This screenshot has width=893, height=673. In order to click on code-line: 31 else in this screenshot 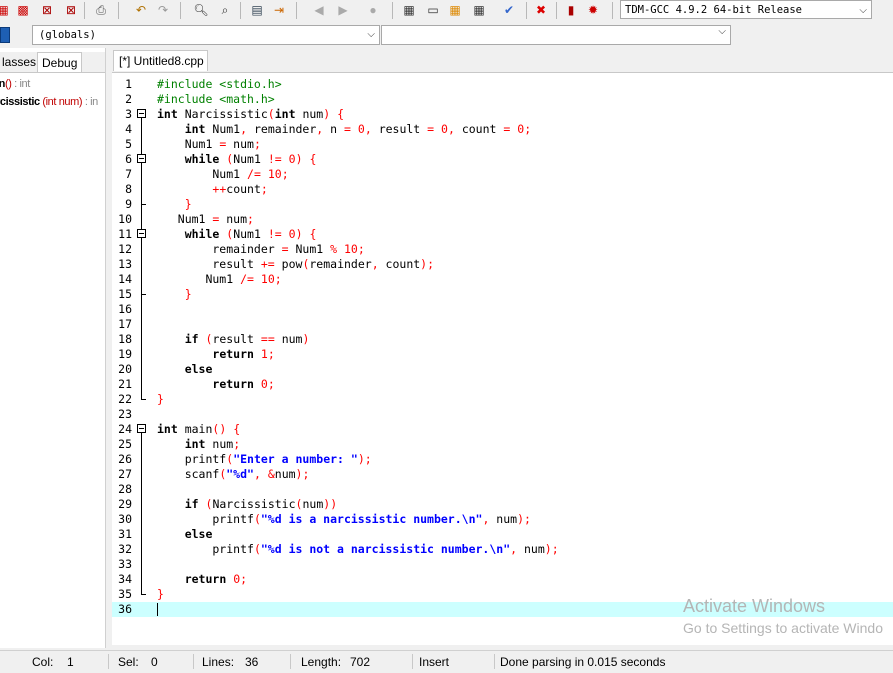, I will do `click(502, 534)`.